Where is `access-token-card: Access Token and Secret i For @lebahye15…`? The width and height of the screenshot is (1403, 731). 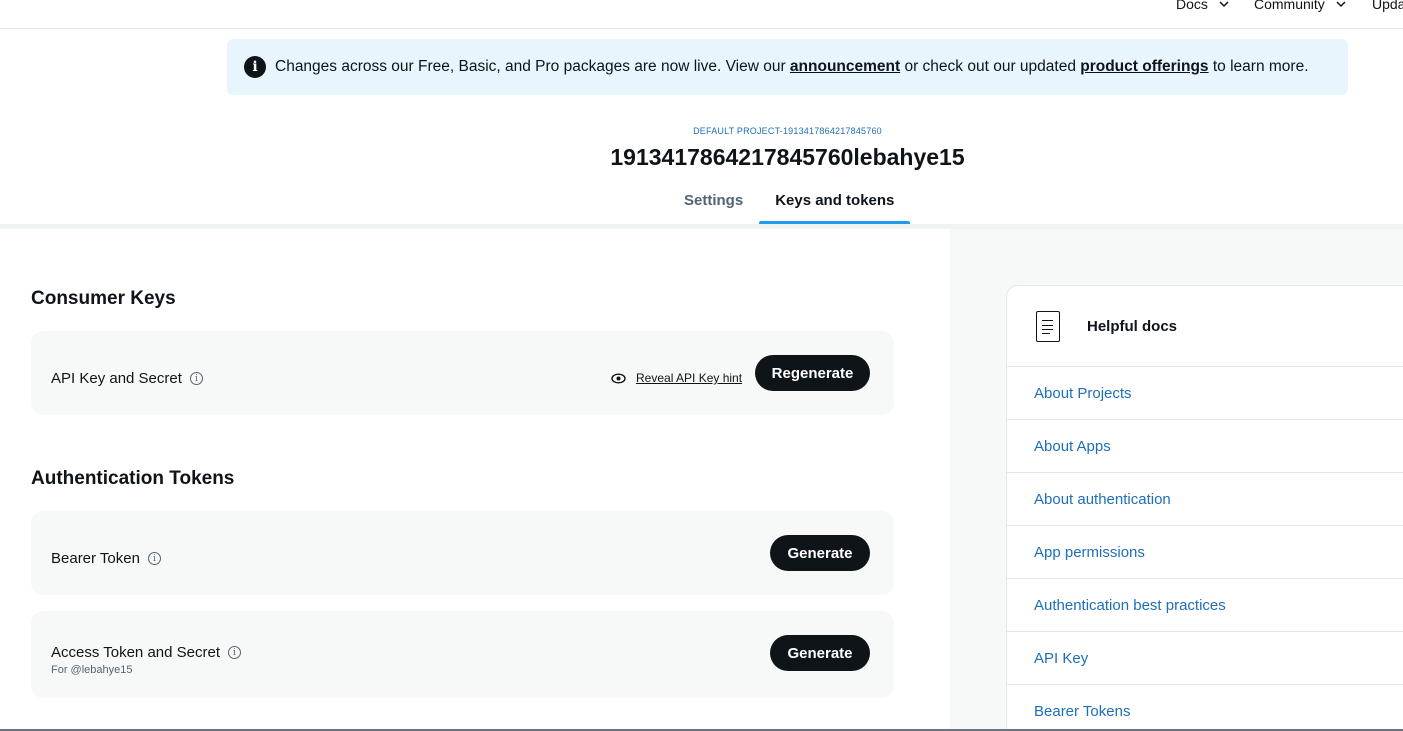
access-token-card: Access Token and Secret i For @lebahye15… is located at coordinates (462, 654).